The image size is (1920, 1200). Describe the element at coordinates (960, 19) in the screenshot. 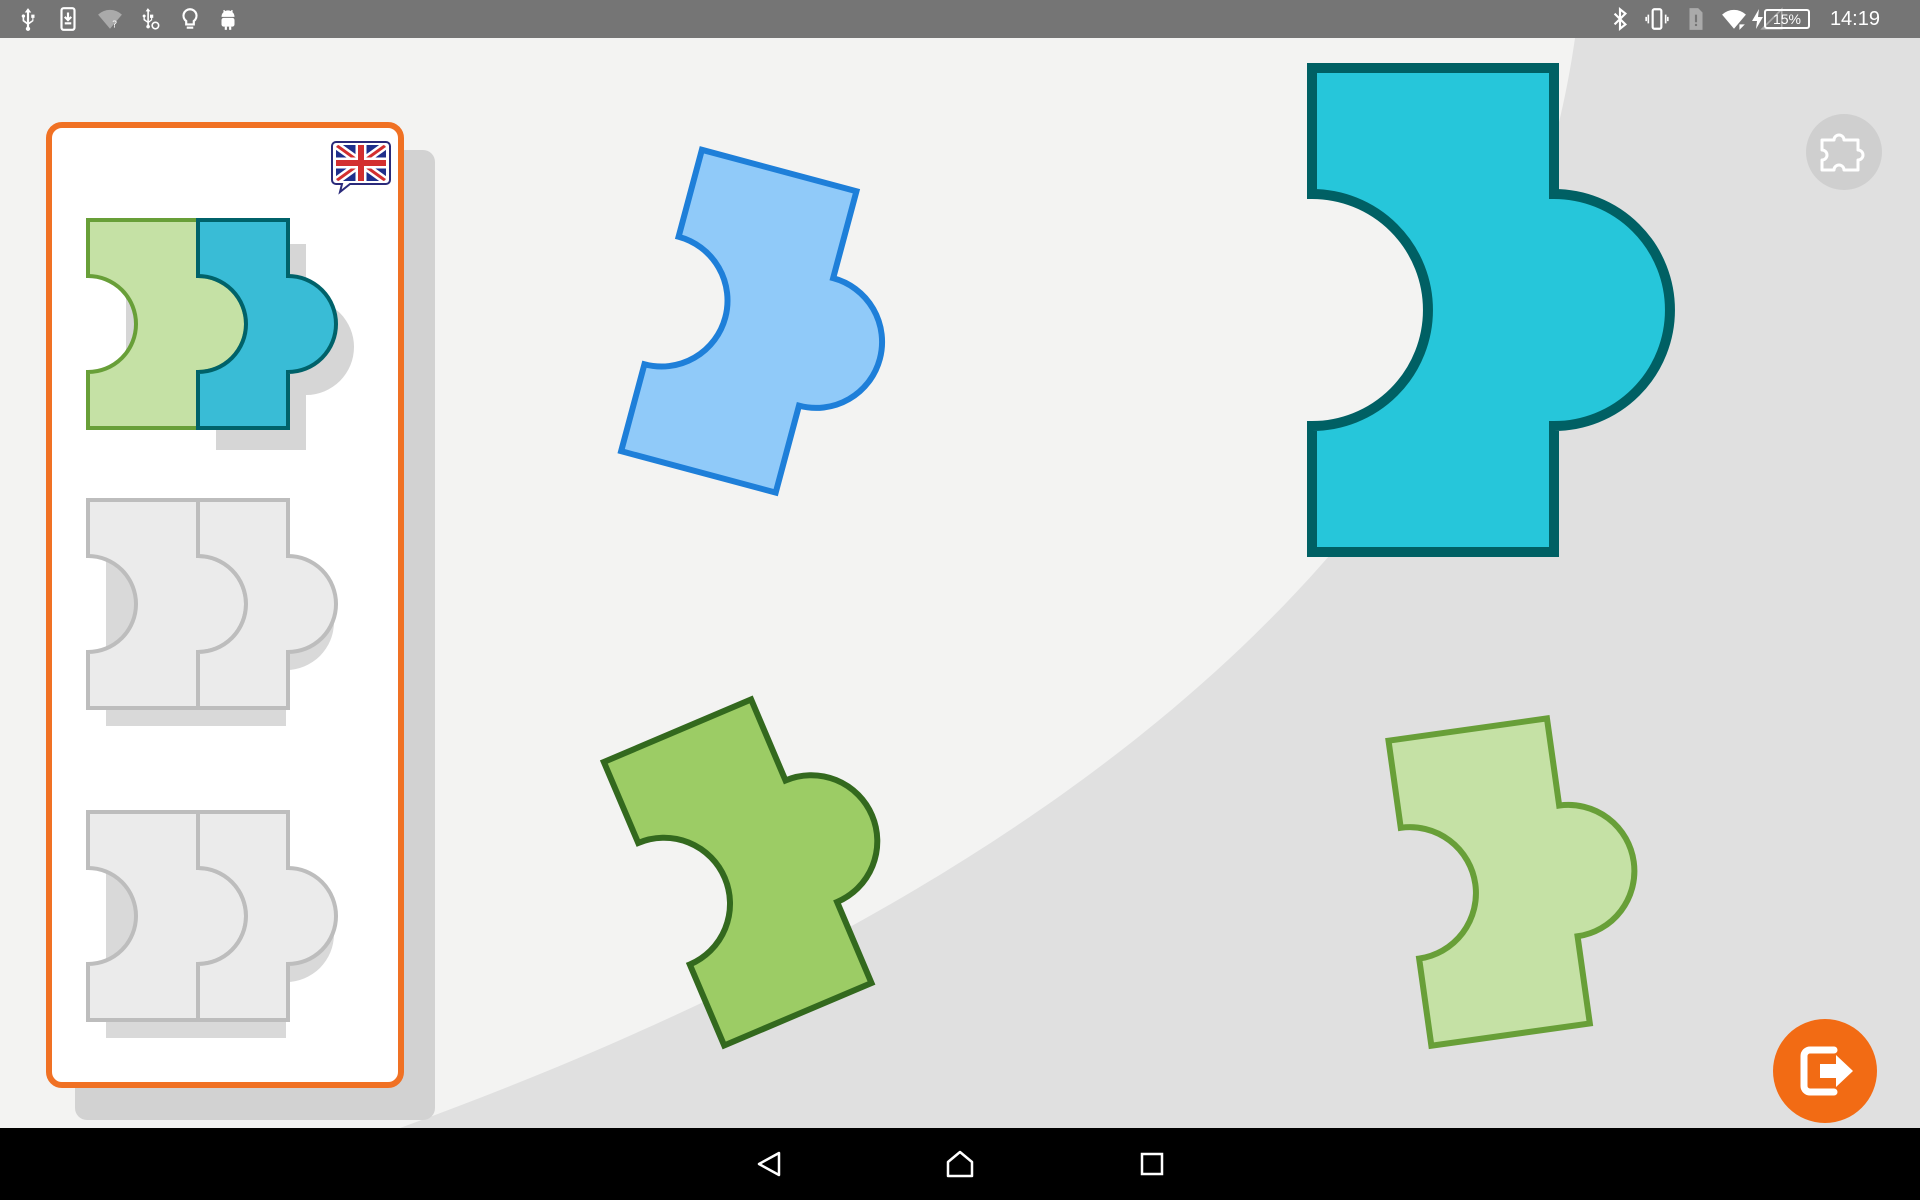

I see `status-bar: ? 15% 14:19` at that location.